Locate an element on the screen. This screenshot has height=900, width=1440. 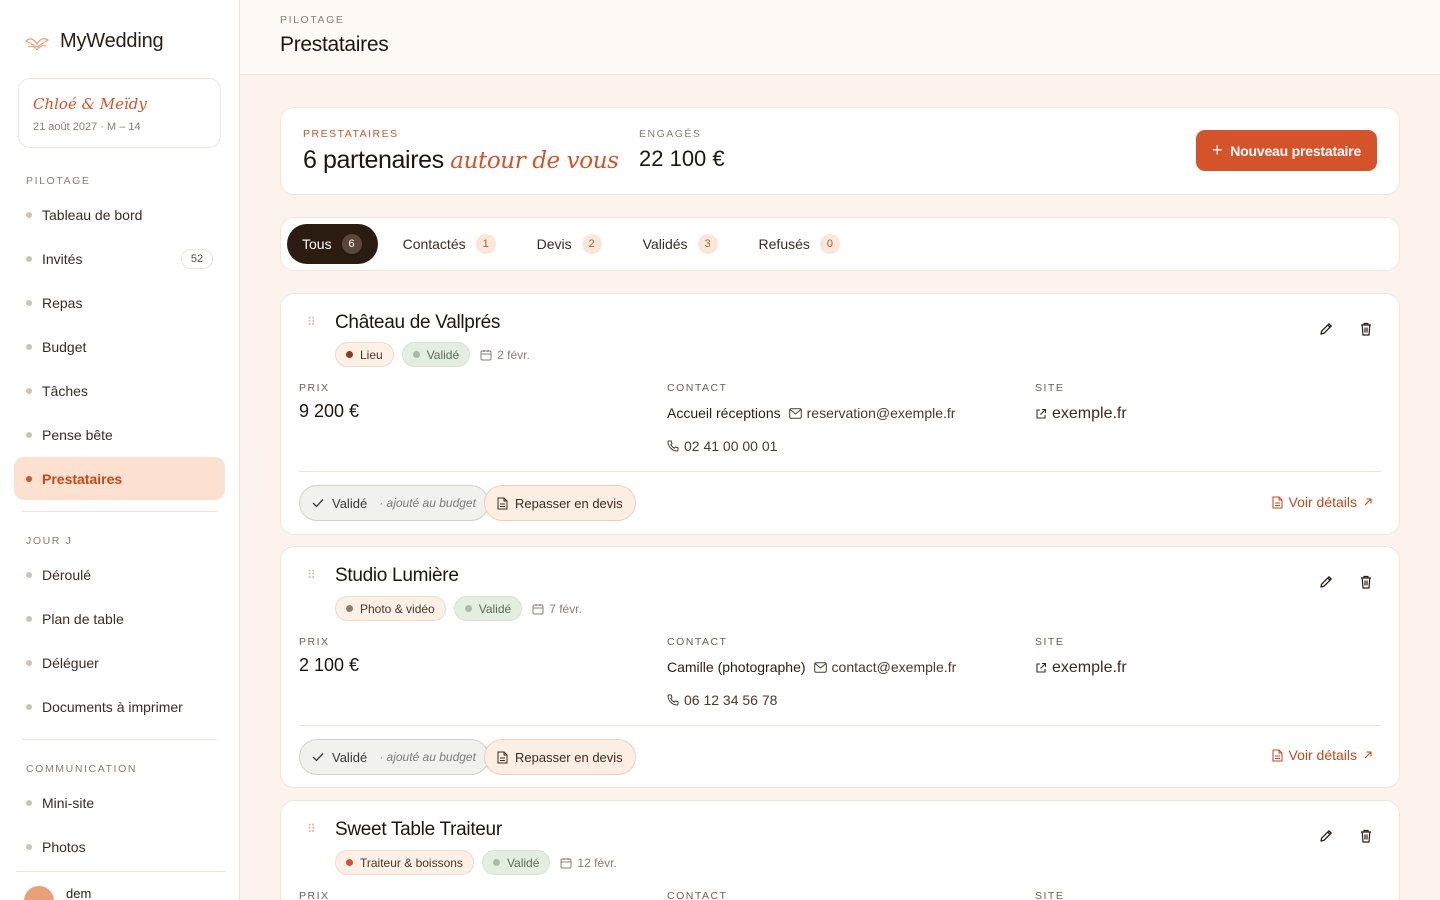
details-label: Voir détails is located at coordinates (1322, 755).